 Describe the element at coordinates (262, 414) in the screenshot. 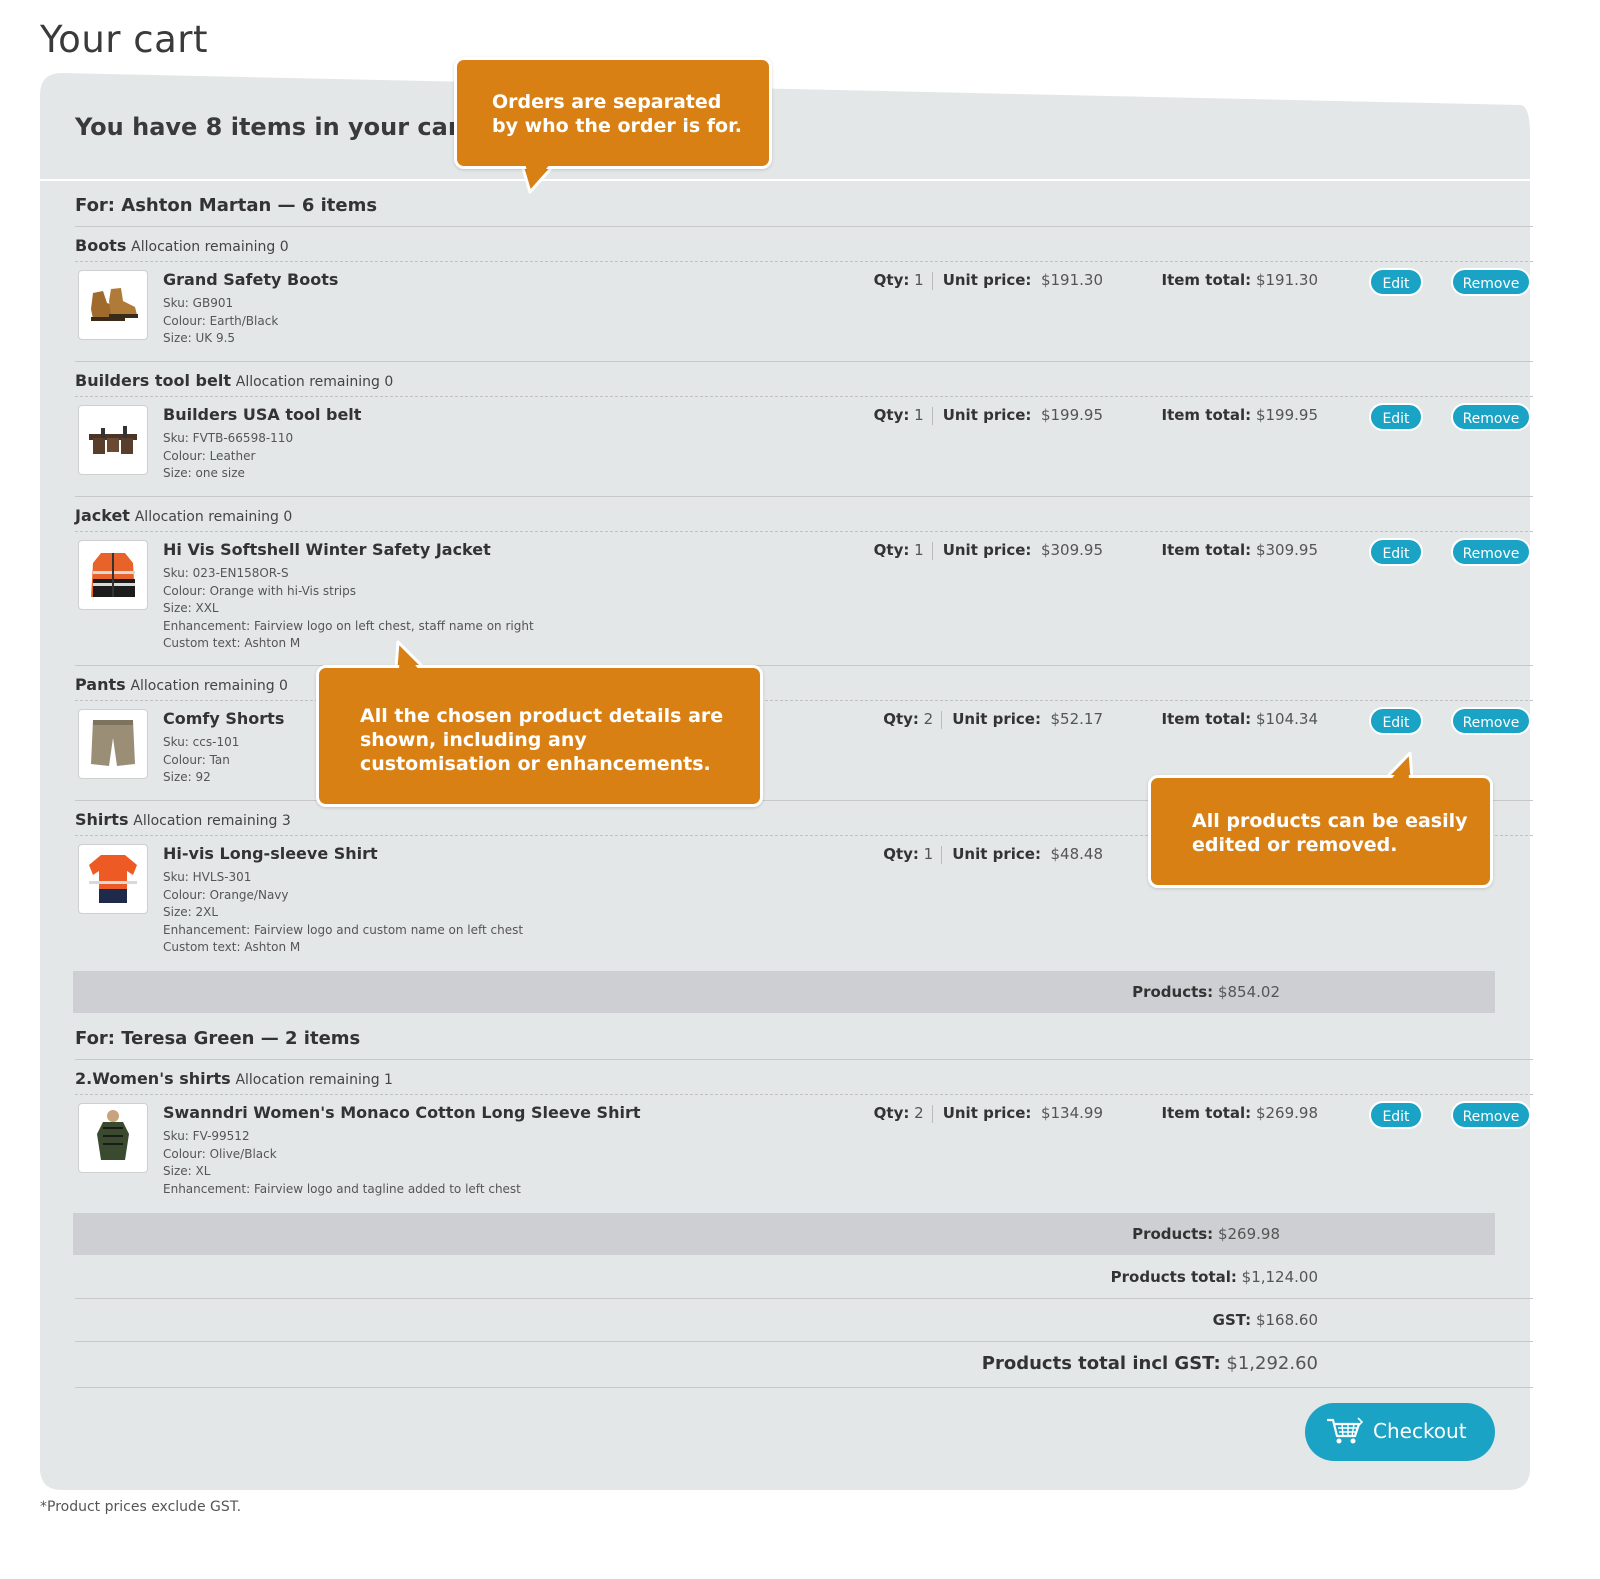

I see `product-name: Builders USA tool belt` at that location.